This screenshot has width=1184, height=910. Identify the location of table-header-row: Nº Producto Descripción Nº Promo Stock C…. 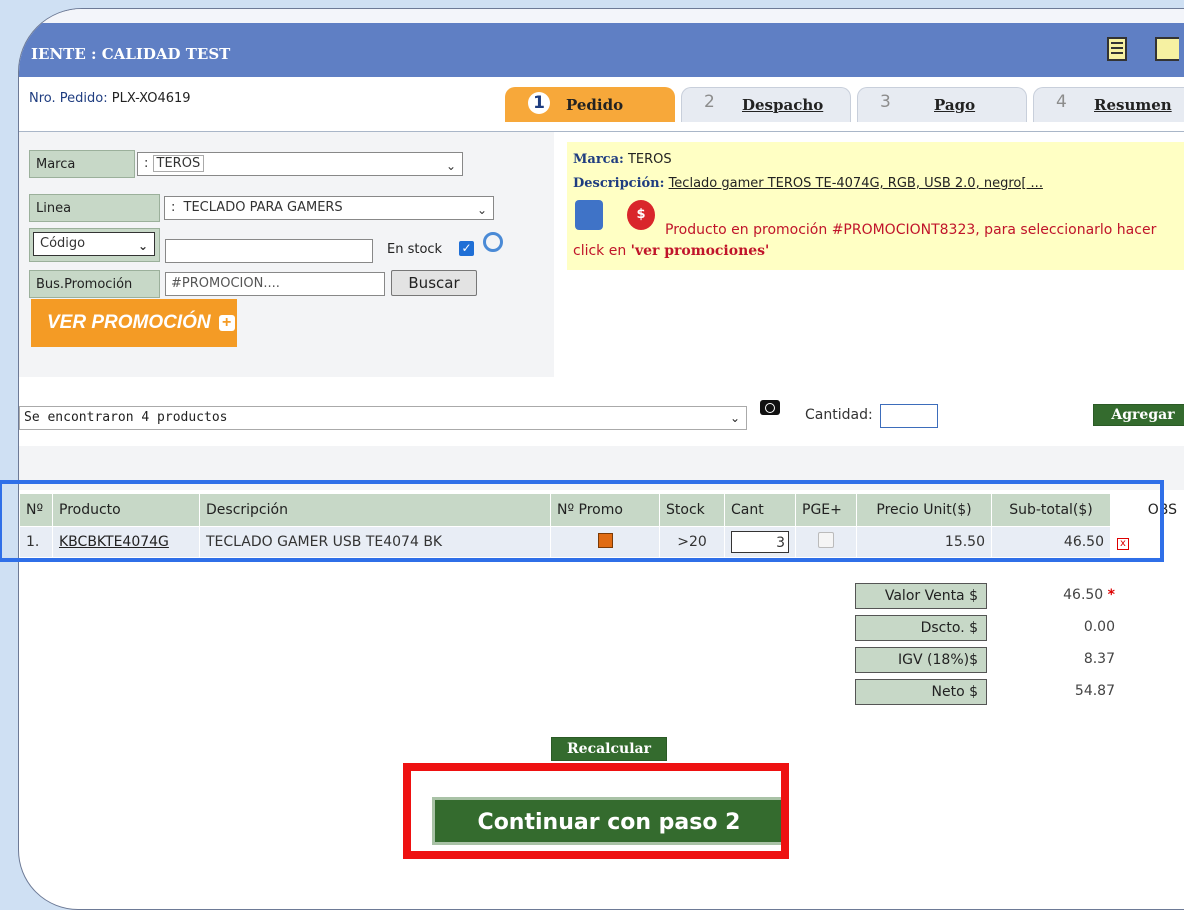
(601, 510).